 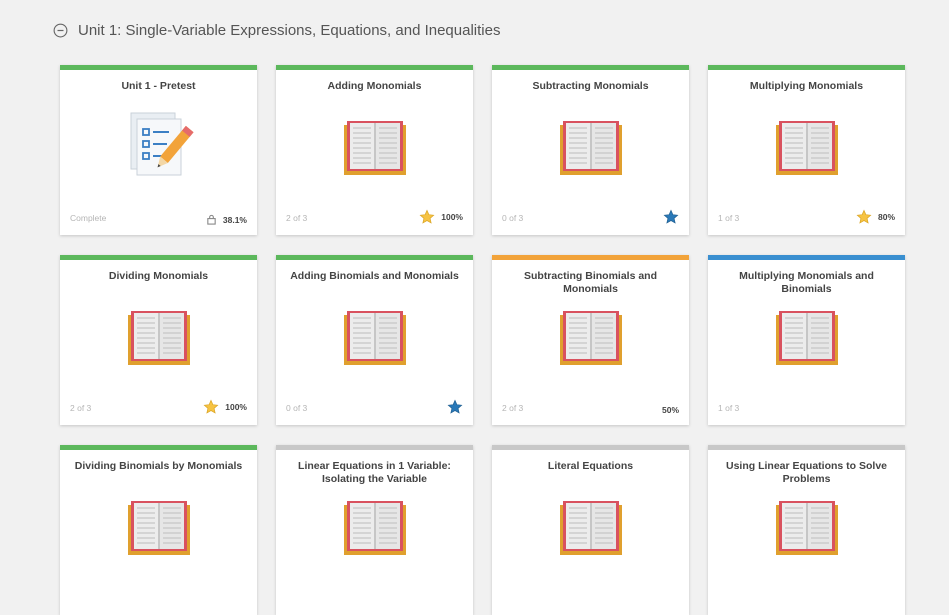 I want to click on lesson-title: Multiplying Monomials and Binomials, so click(x=806, y=282).